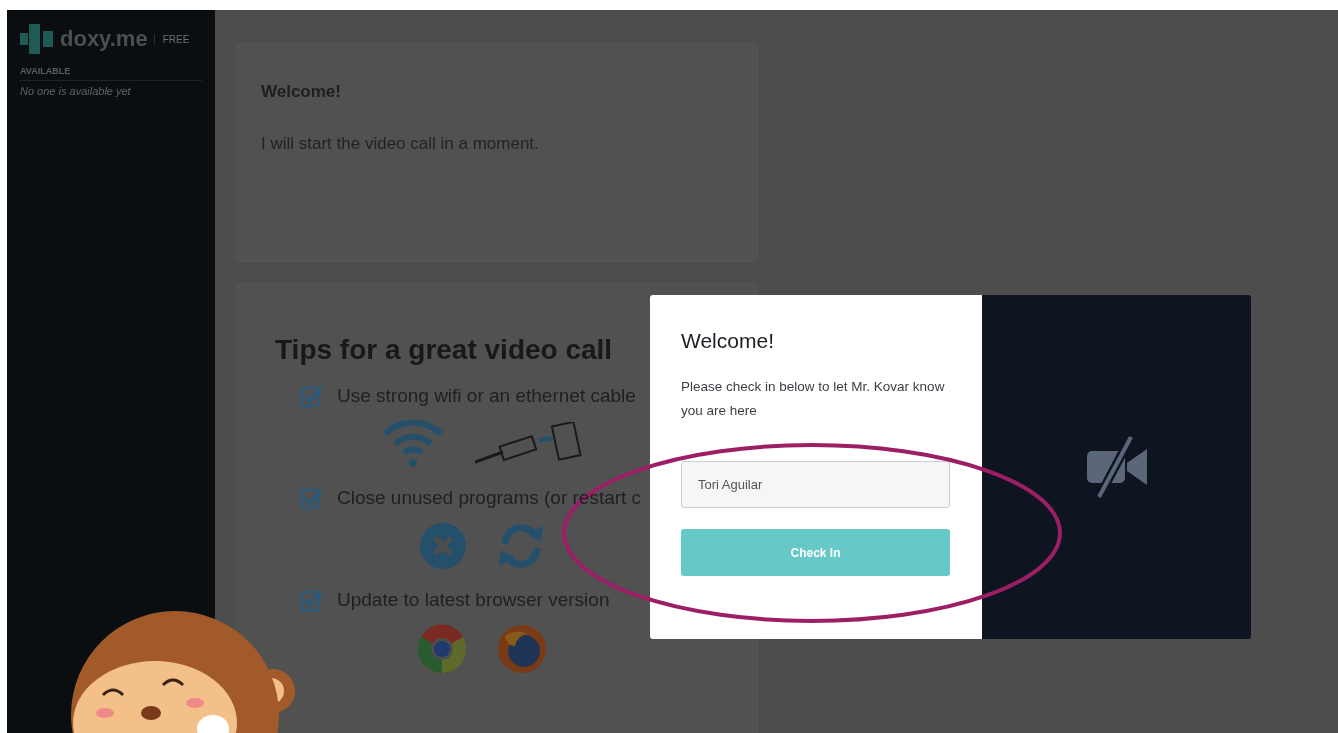  Describe the element at coordinates (728, 341) in the screenshot. I see `dialog-title: Welcome!` at that location.